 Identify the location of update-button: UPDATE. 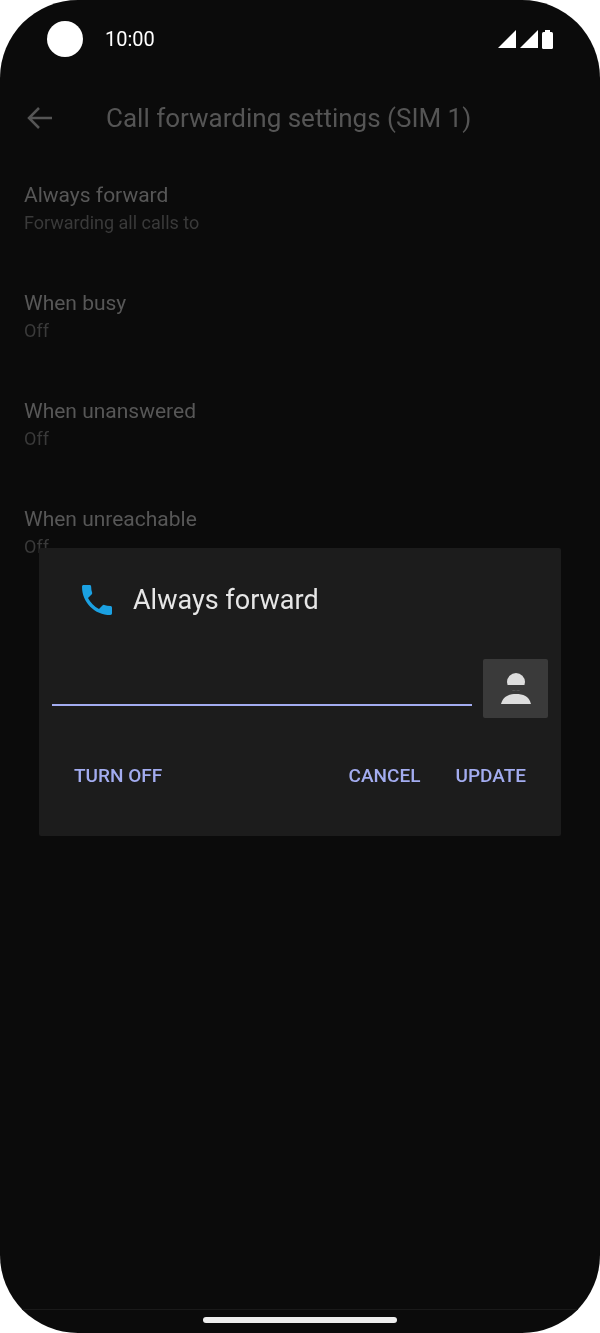
(490, 775).